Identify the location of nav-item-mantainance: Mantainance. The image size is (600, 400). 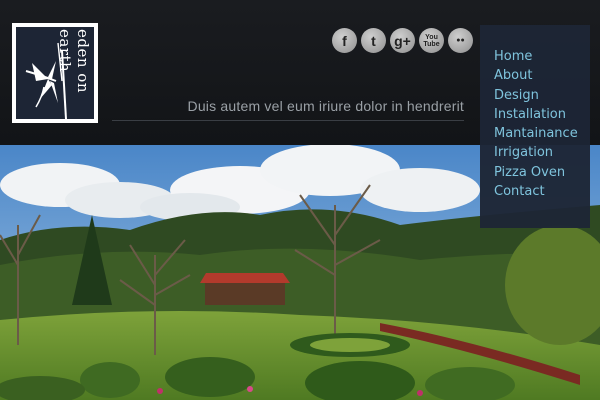
(542, 133).